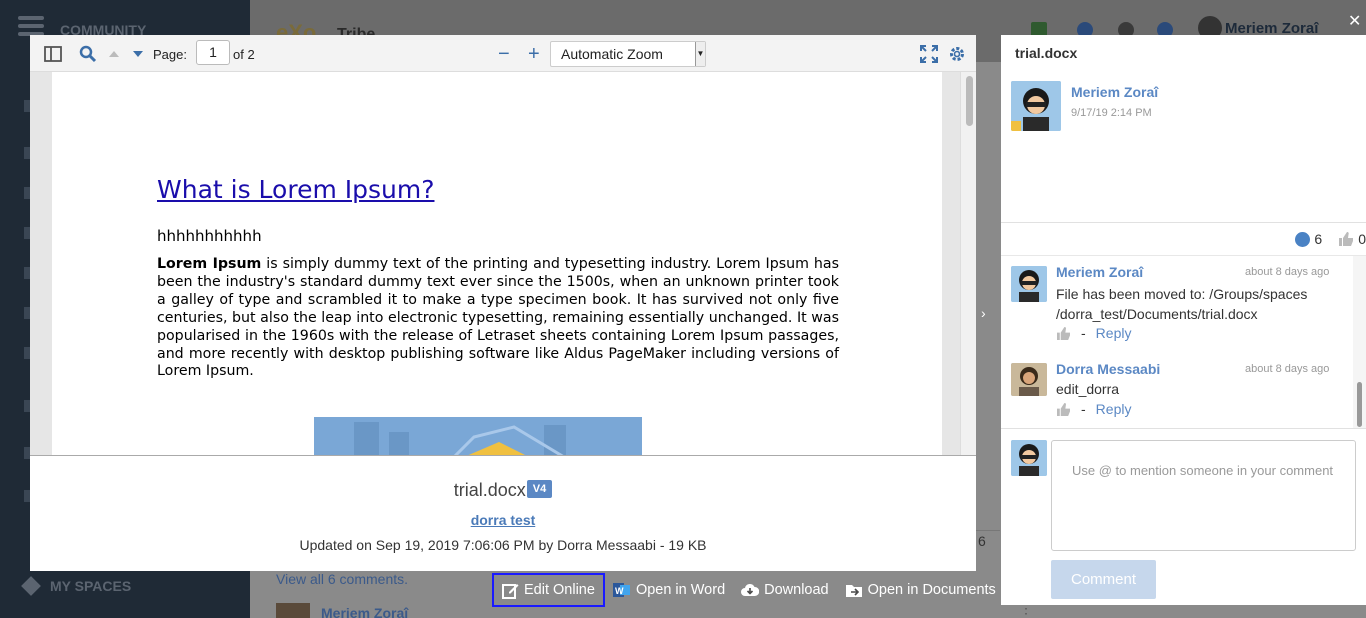  I want to click on next-page-button, so click(138, 54).